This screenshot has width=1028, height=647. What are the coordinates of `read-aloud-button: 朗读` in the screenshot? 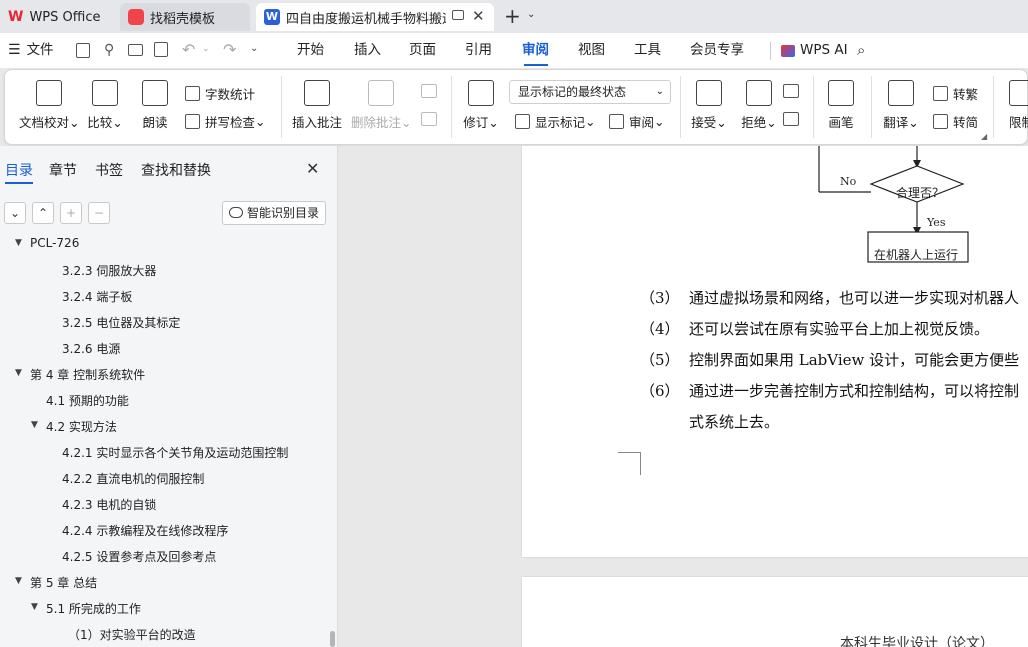 It's located at (155, 105).